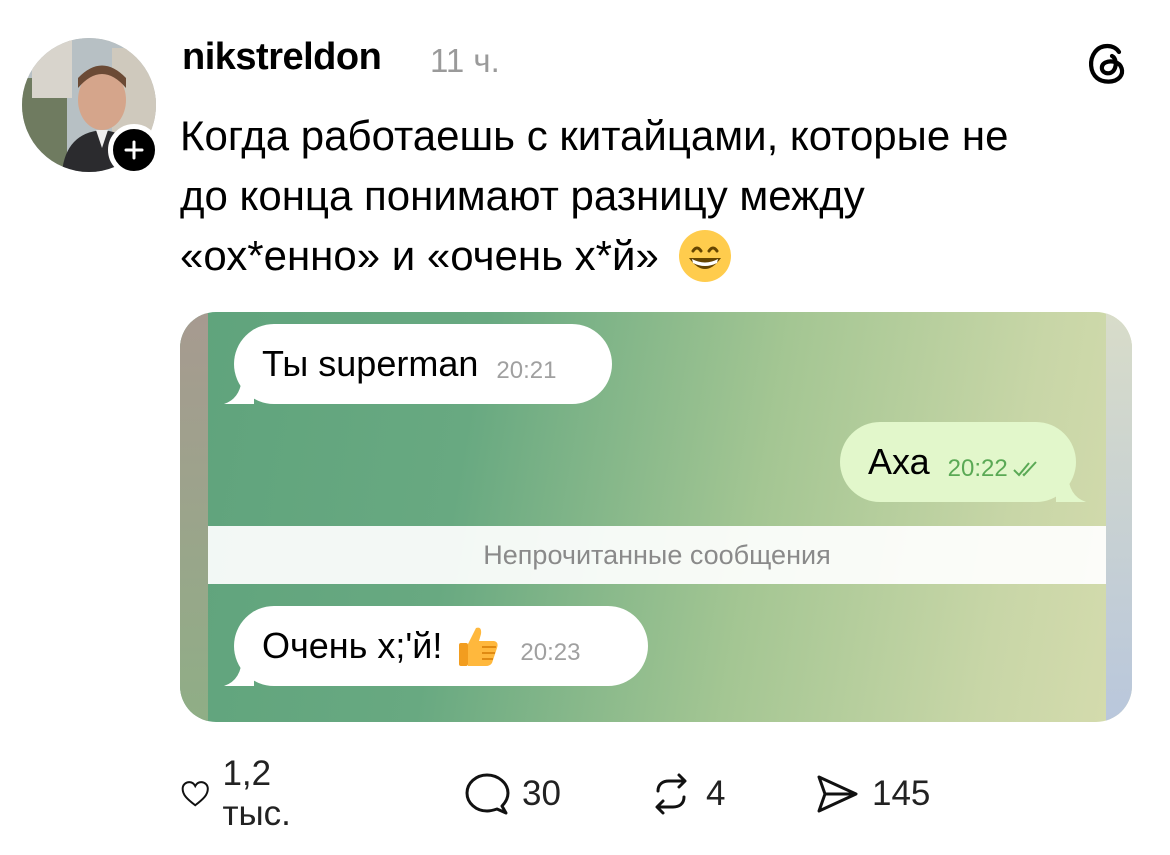  I want to click on message-time: 20:22, so click(977, 468).